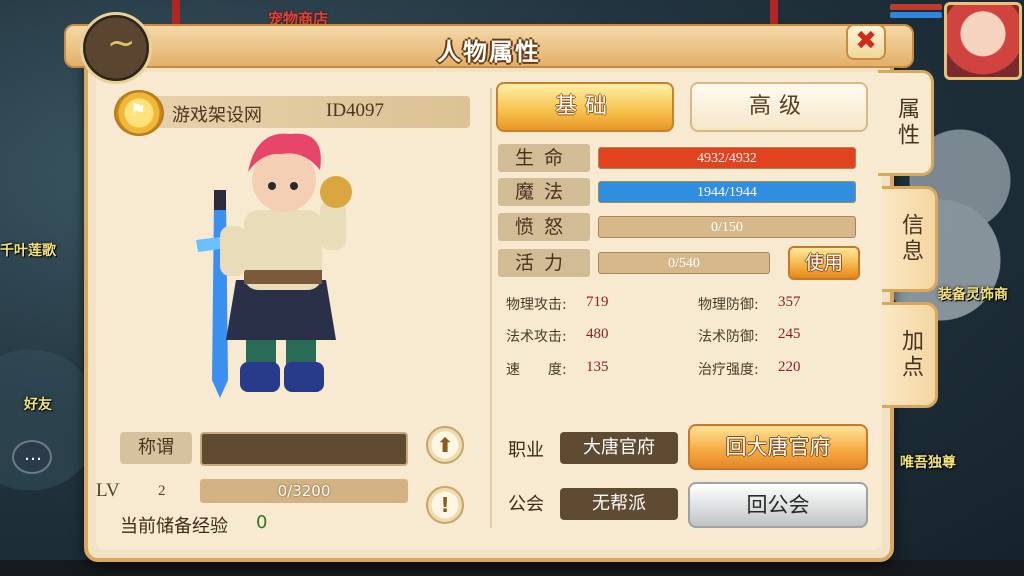 The image size is (1024, 576). I want to click on return-guild-button: 回公会, so click(778, 505).